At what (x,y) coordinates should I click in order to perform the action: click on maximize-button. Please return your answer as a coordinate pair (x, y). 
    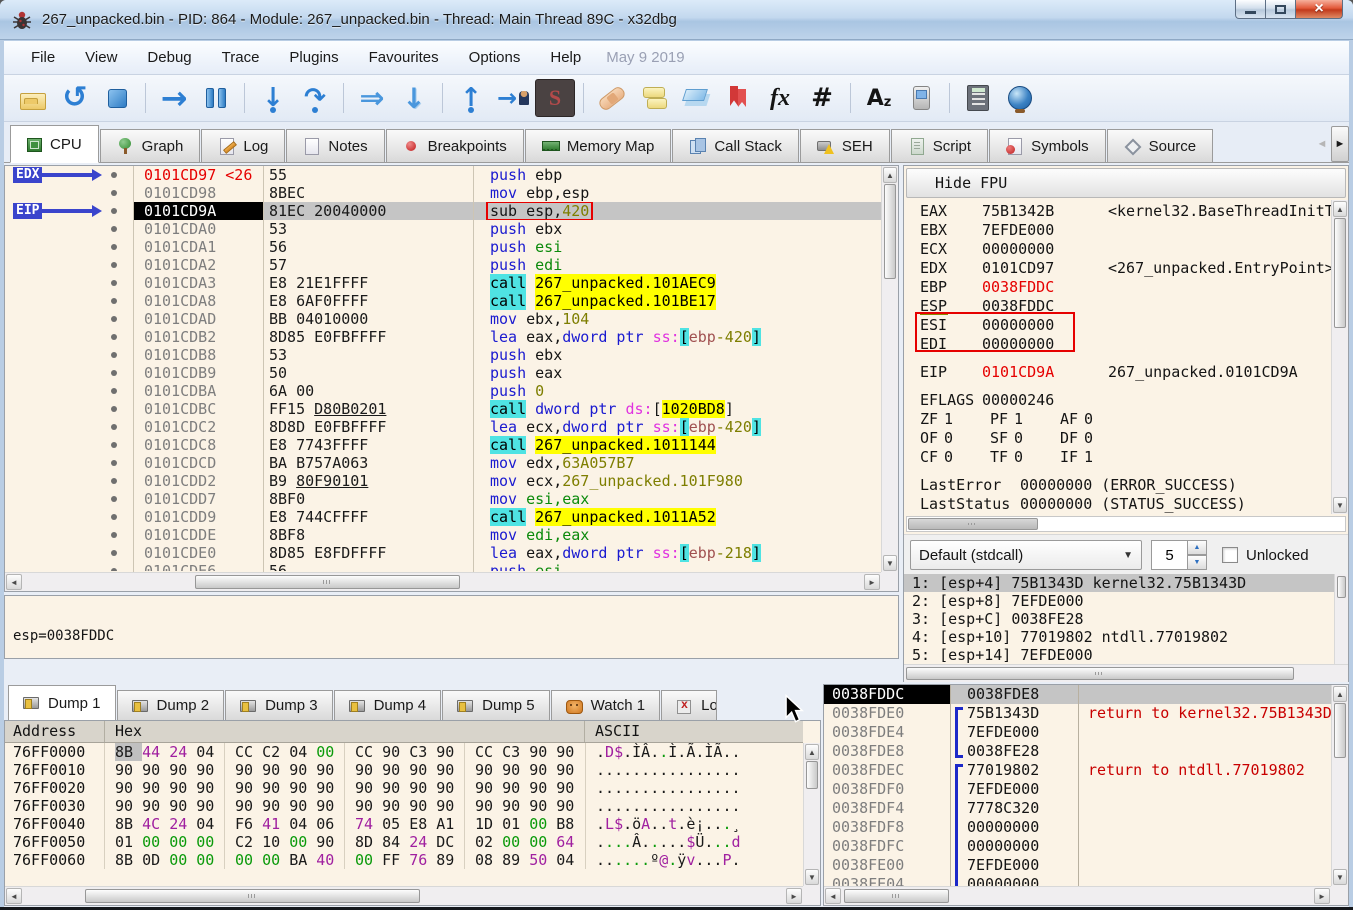
    Looking at the image, I should click on (1281, 9).